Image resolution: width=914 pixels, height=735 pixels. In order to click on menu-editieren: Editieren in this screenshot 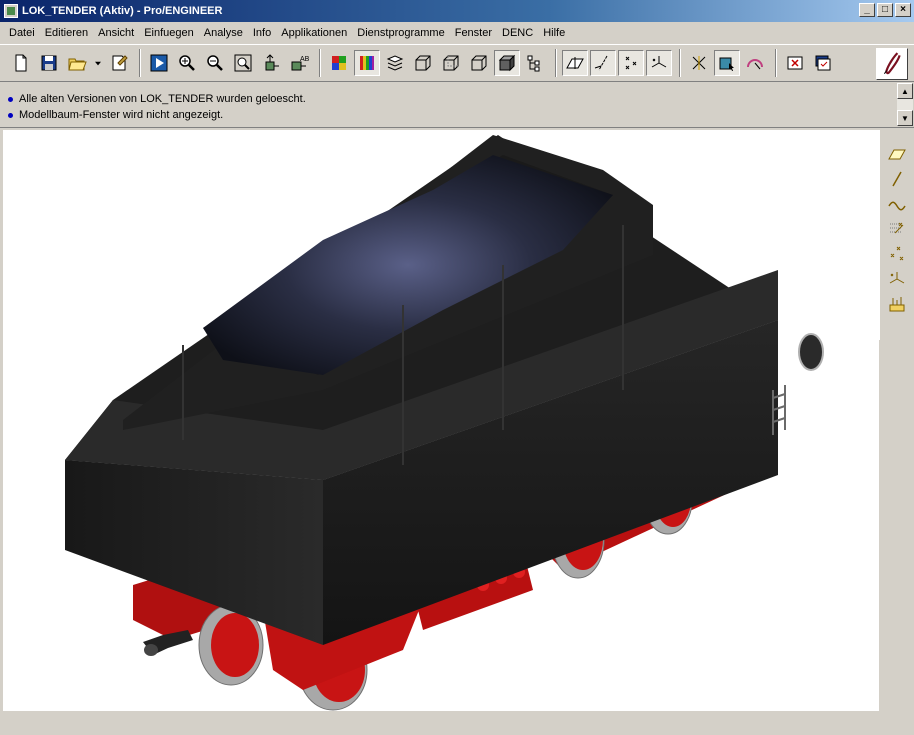, I will do `click(66, 33)`.